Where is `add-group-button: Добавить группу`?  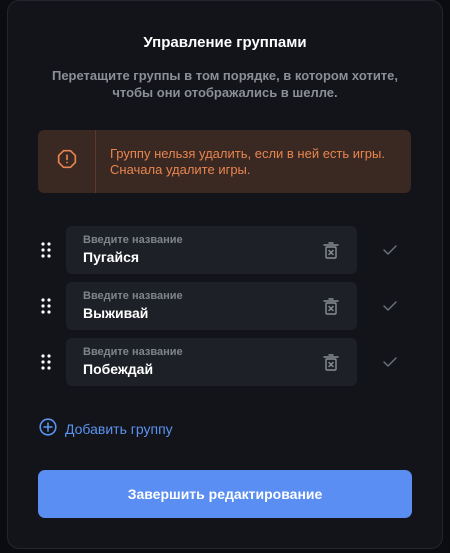 add-group-button: Добавить группу is located at coordinates (106, 428).